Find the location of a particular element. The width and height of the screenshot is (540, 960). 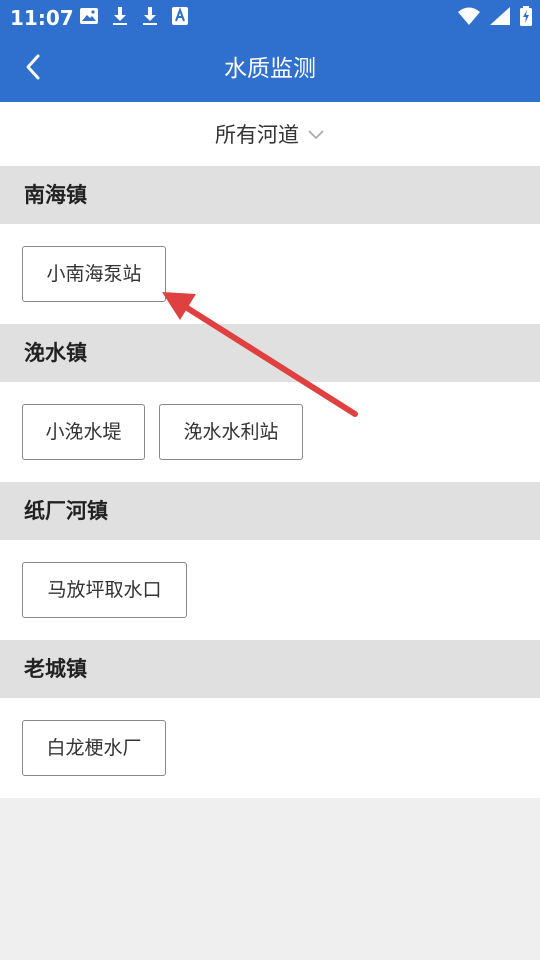

section-station-list: 白龙梗水厂 is located at coordinates (270, 748).